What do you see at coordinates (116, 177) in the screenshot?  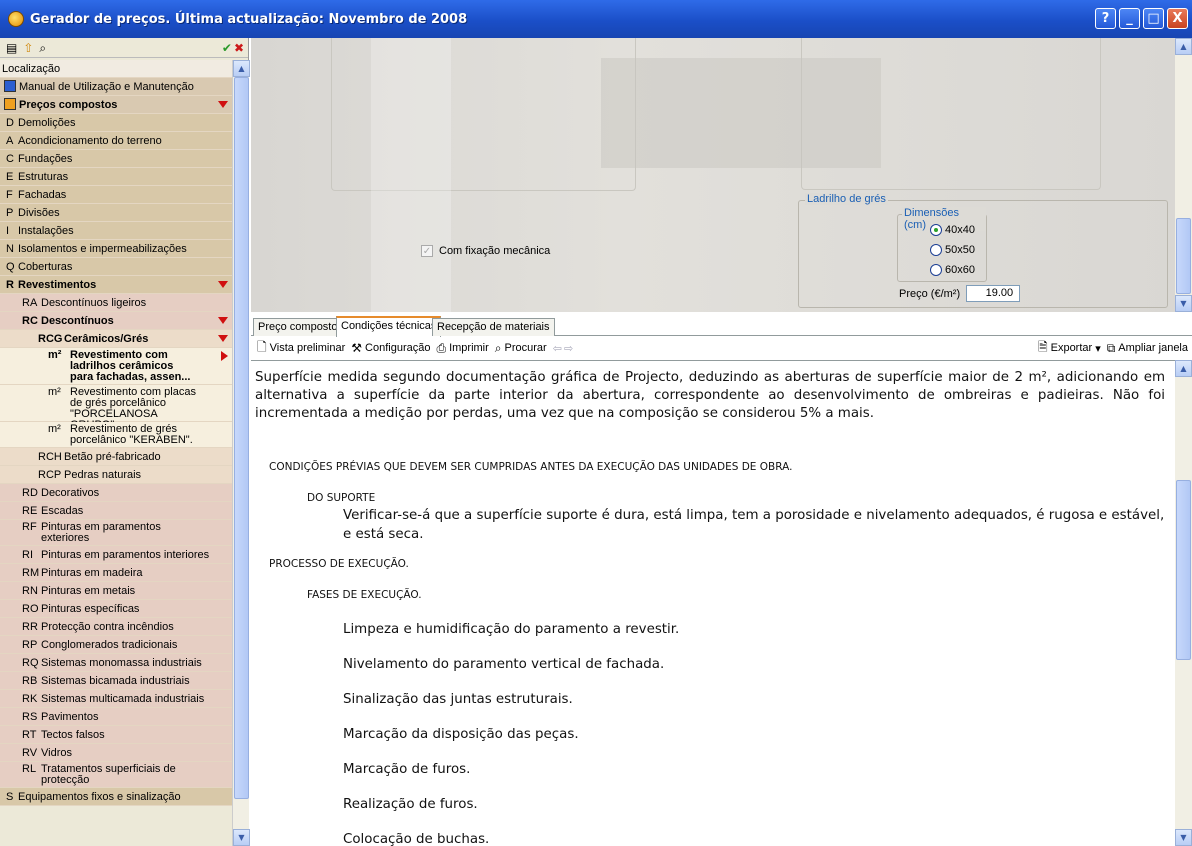 I see `tree-item: E Estruturas` at bounding box center [116, 177].